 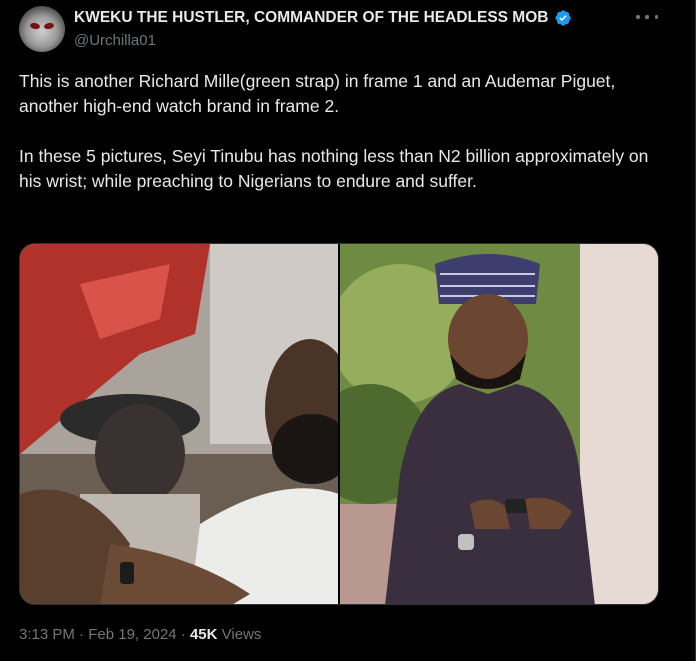 What do you see at coordinates (563, 18) in the screenshot?
I see `verified-badge-icon` at bounding box center [563, 18].